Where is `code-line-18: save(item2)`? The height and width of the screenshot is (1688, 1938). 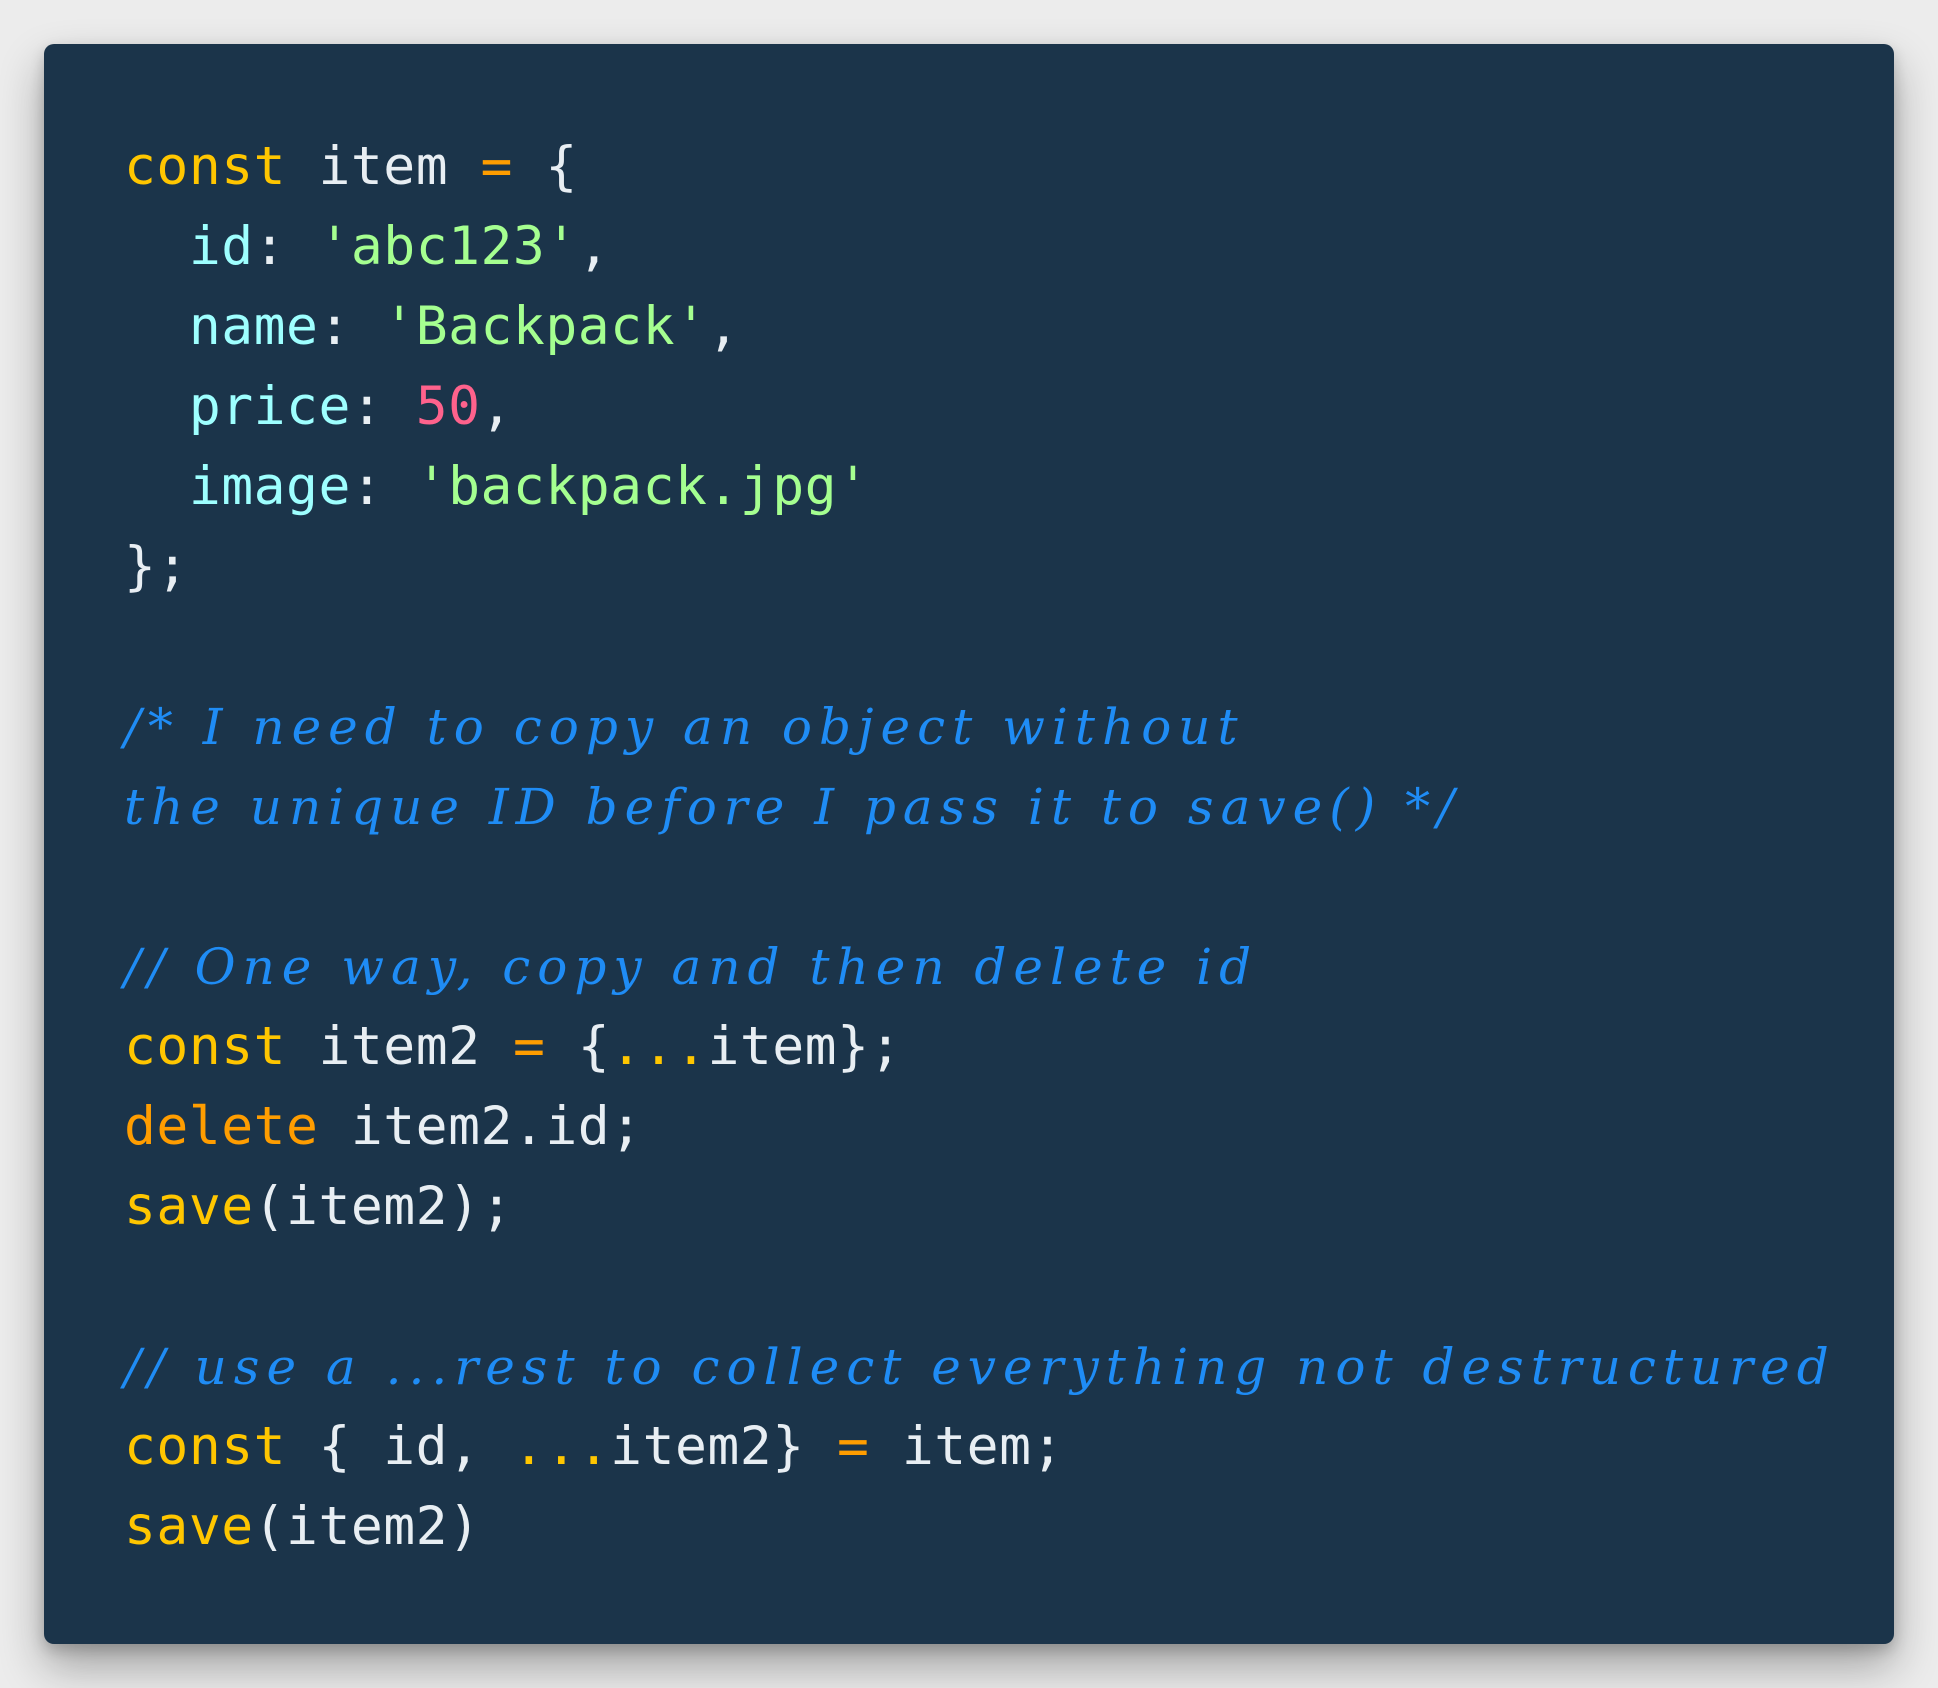 code-line-18: save(item2) is located at coordinates (1009, 1527).